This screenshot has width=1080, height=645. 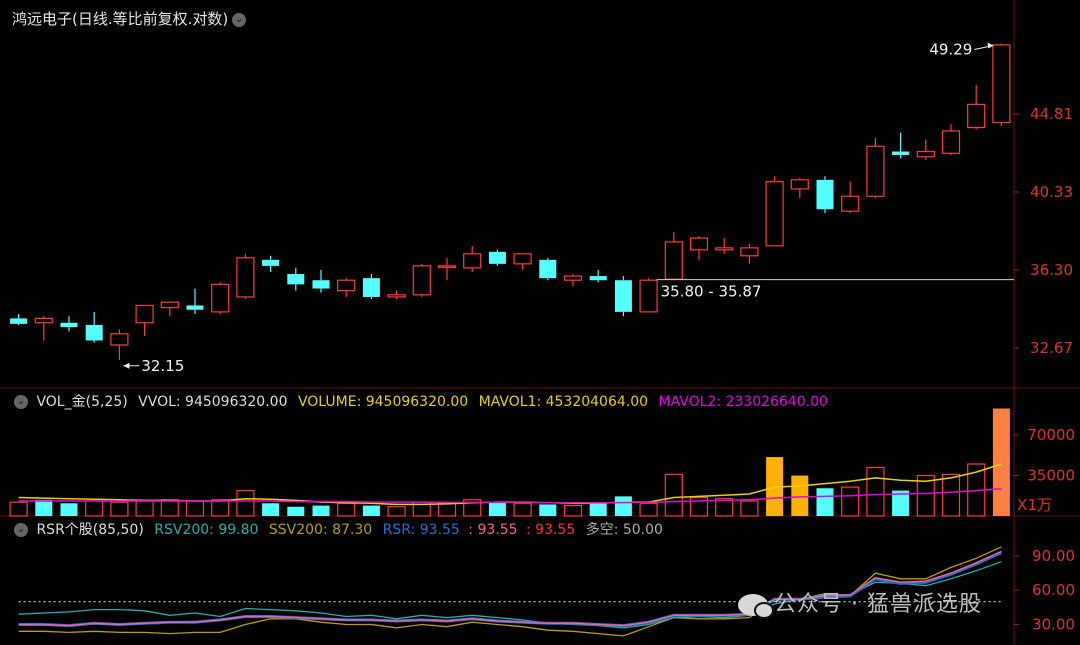 What do you see at coordinates (1053, 556) in the screenshot?
I see `rsr-tick-label: 90.00` at bounding box center [1053, 556].